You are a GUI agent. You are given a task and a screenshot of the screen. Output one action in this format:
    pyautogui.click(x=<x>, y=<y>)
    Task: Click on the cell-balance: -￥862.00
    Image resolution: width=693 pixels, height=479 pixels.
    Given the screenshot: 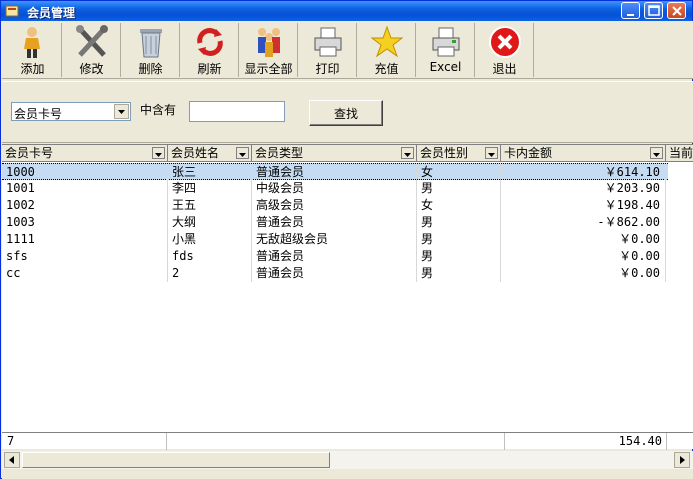 What is the action you would take?
    pyautogui.click(x=583, y=222)
    